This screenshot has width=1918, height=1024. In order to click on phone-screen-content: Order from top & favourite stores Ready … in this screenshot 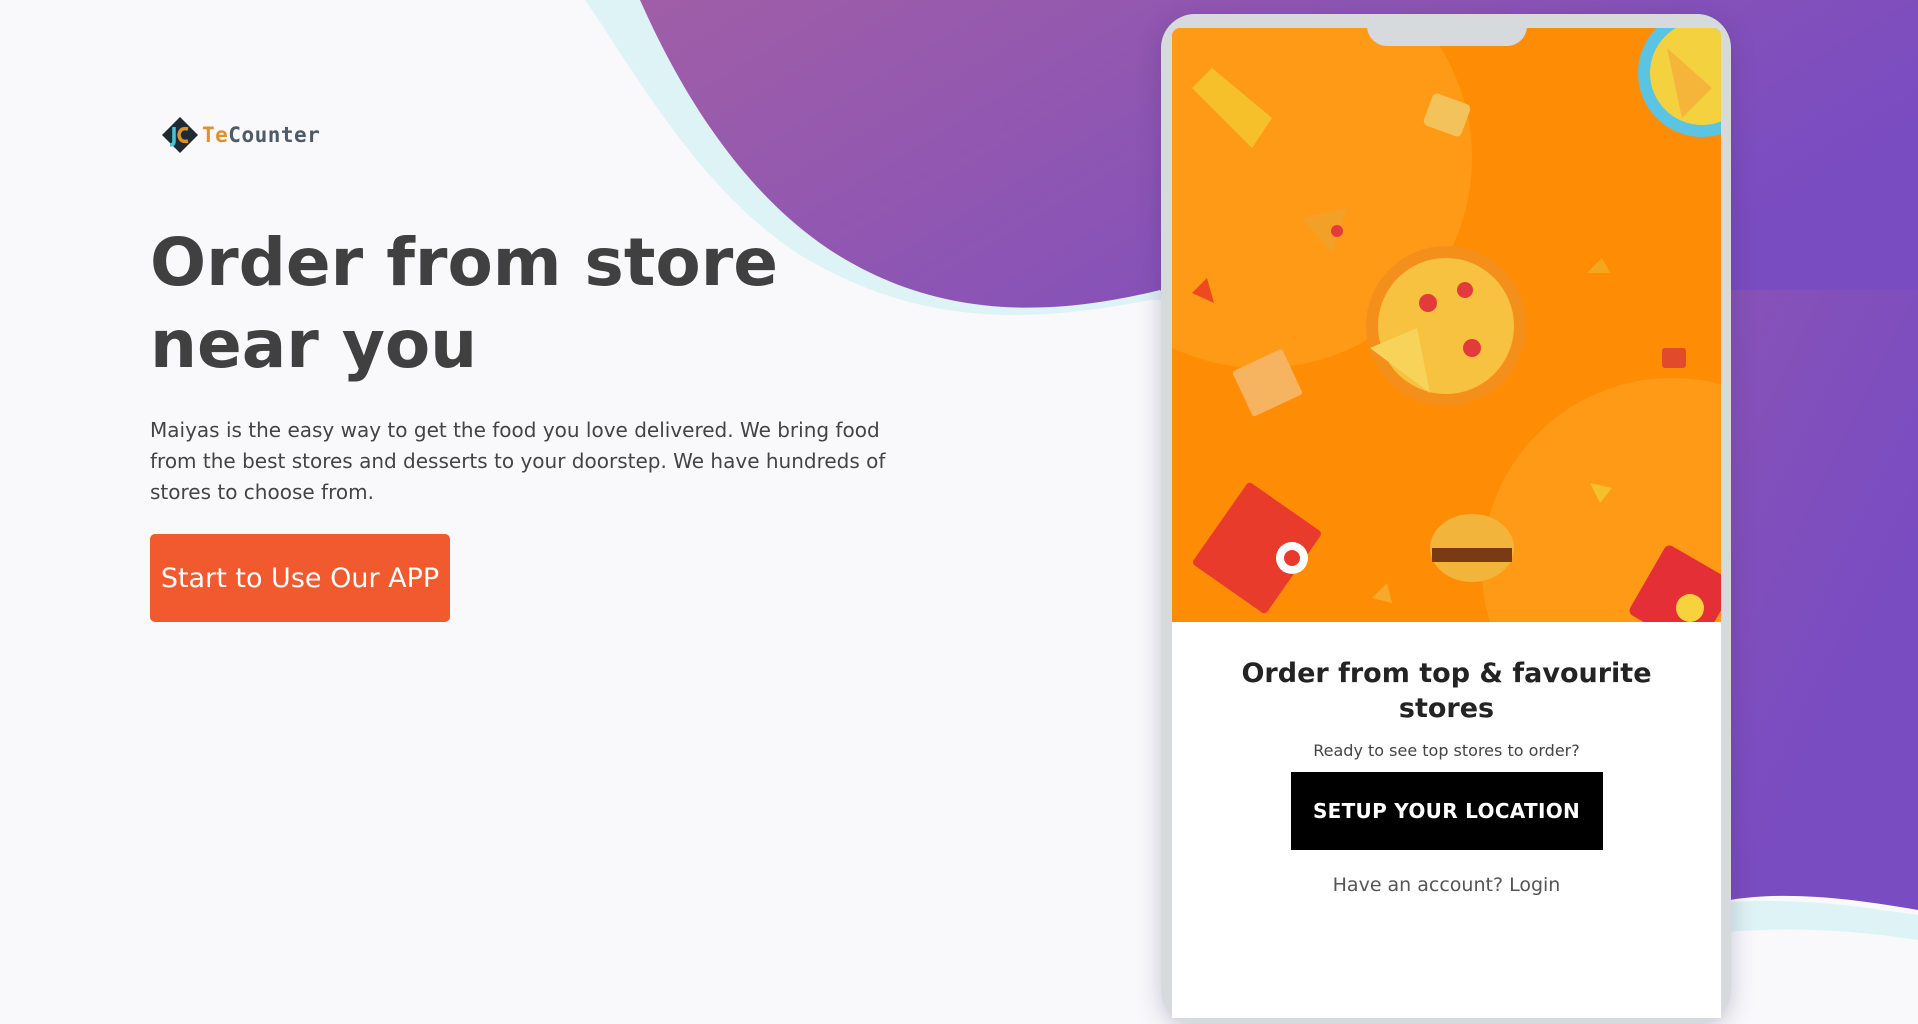, I will do `click(1446, 759)`.